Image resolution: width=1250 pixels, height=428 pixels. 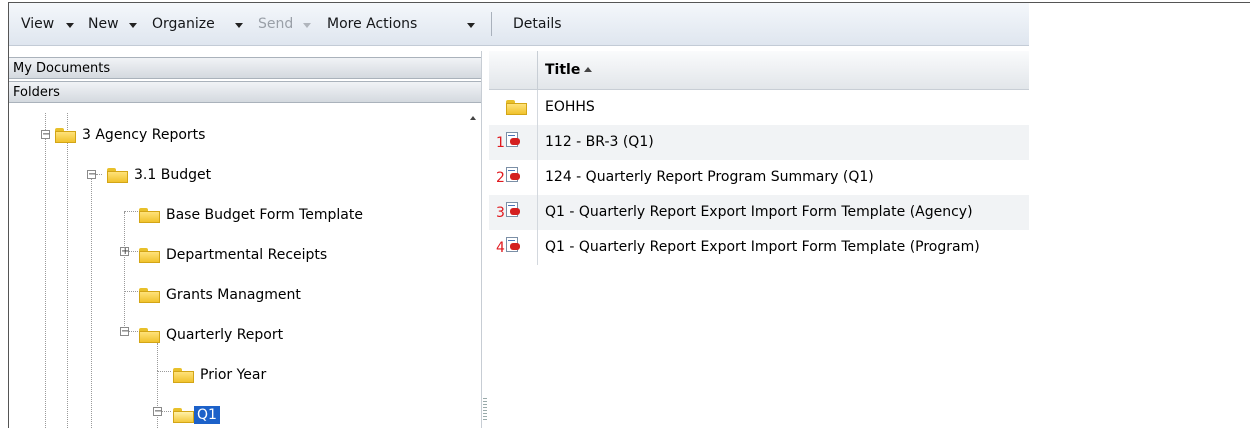 What do you see at coordinates (759, 142) in the screenshot?
I see `table-row: 1 112 - BR-3 (Q1)` at bounding box center [759, 142].